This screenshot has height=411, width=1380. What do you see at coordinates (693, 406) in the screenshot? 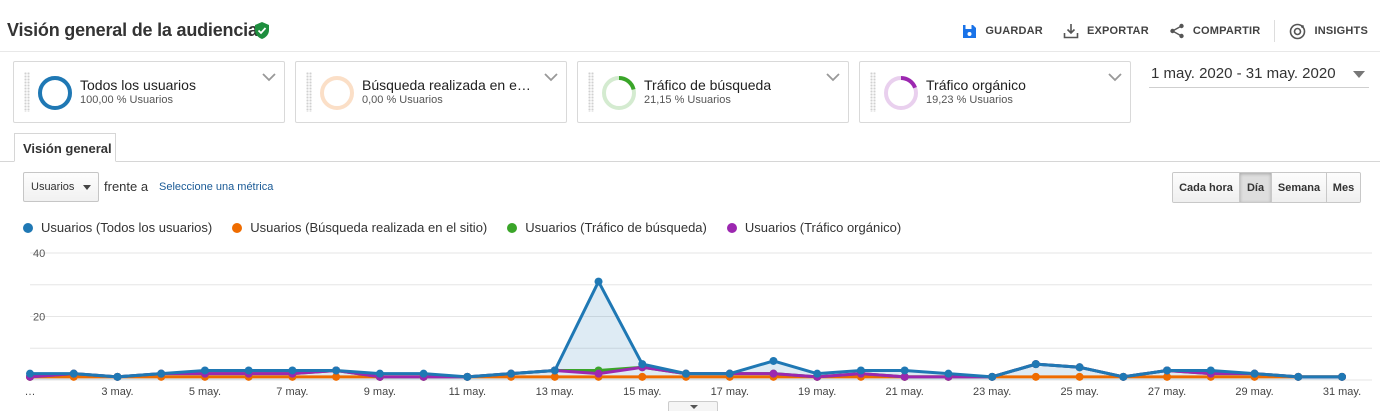
I see `chart-expand-handle` at bounding box center [693, 406].